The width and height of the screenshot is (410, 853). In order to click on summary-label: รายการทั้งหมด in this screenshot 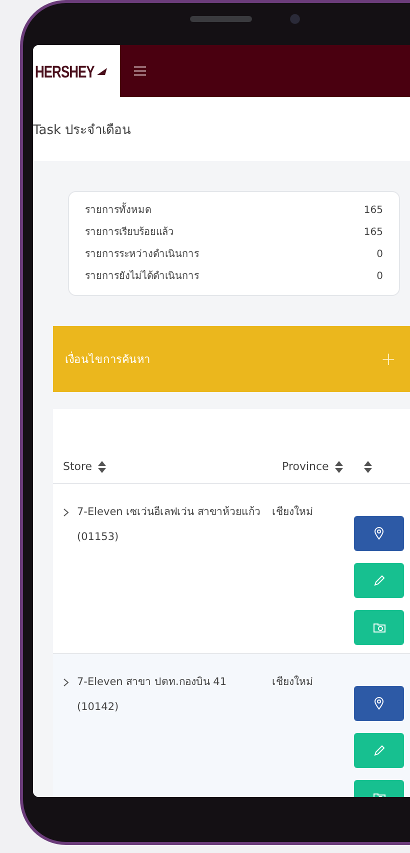, I will do `click(224, 210)`.